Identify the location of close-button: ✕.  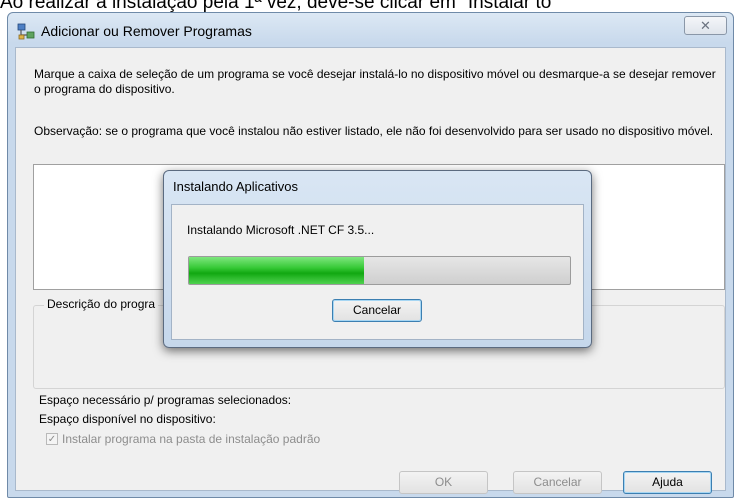
(705, 25).